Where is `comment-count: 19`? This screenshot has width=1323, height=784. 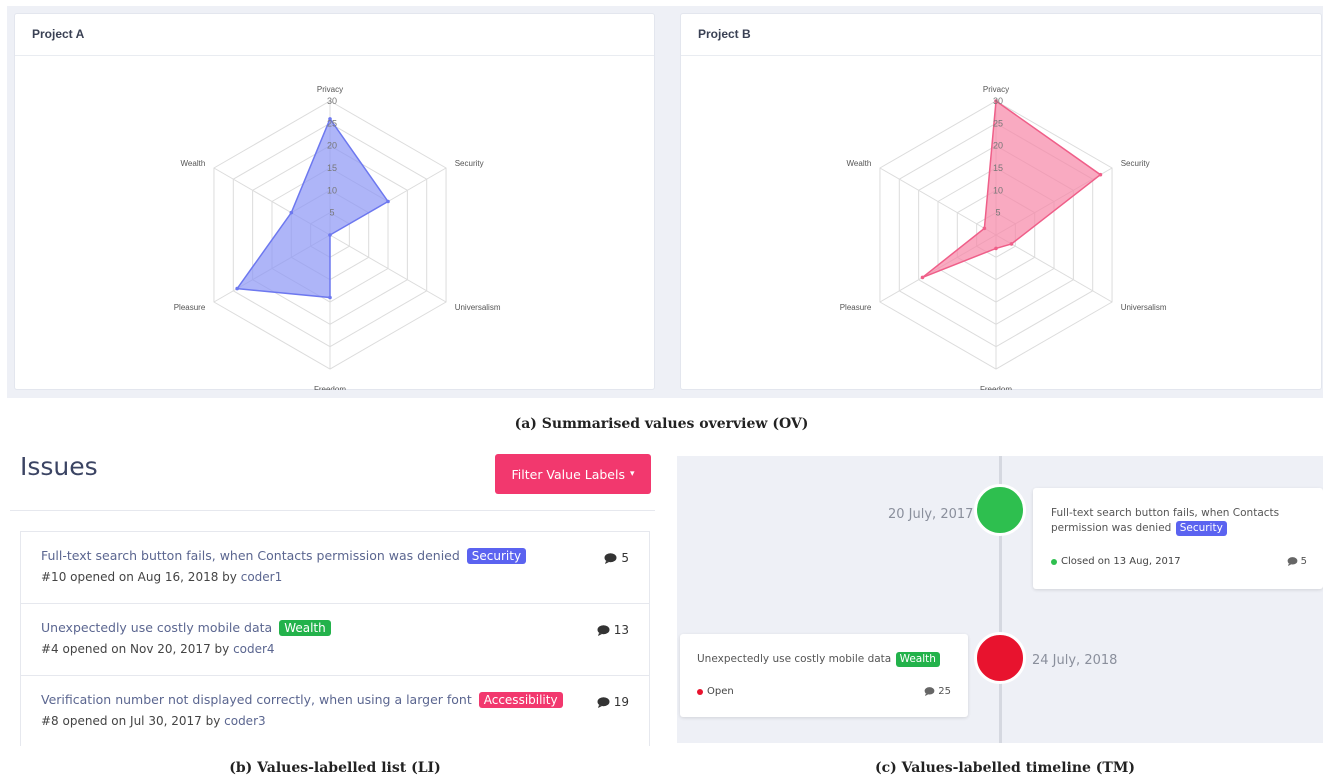 comment-count: 19 is located at coordinates (613, 702).